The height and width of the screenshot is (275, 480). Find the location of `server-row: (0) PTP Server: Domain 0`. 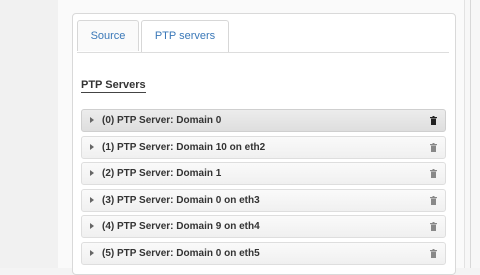

server-row: (0) PTP Server: Domain 0 is located at coordinates (263, 120).